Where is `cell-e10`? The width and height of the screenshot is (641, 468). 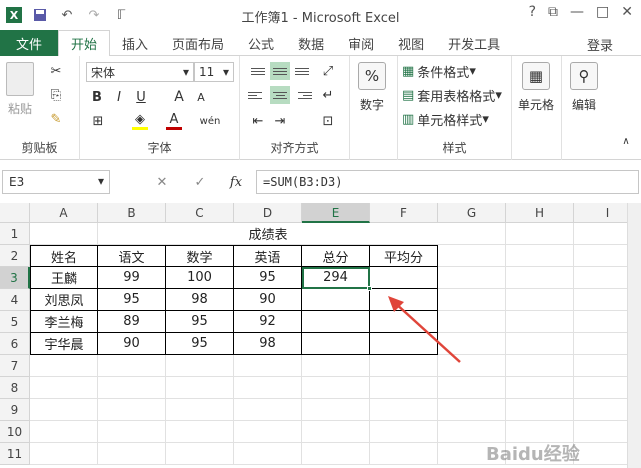 cell-e10 is located at coordinates (336, 432).